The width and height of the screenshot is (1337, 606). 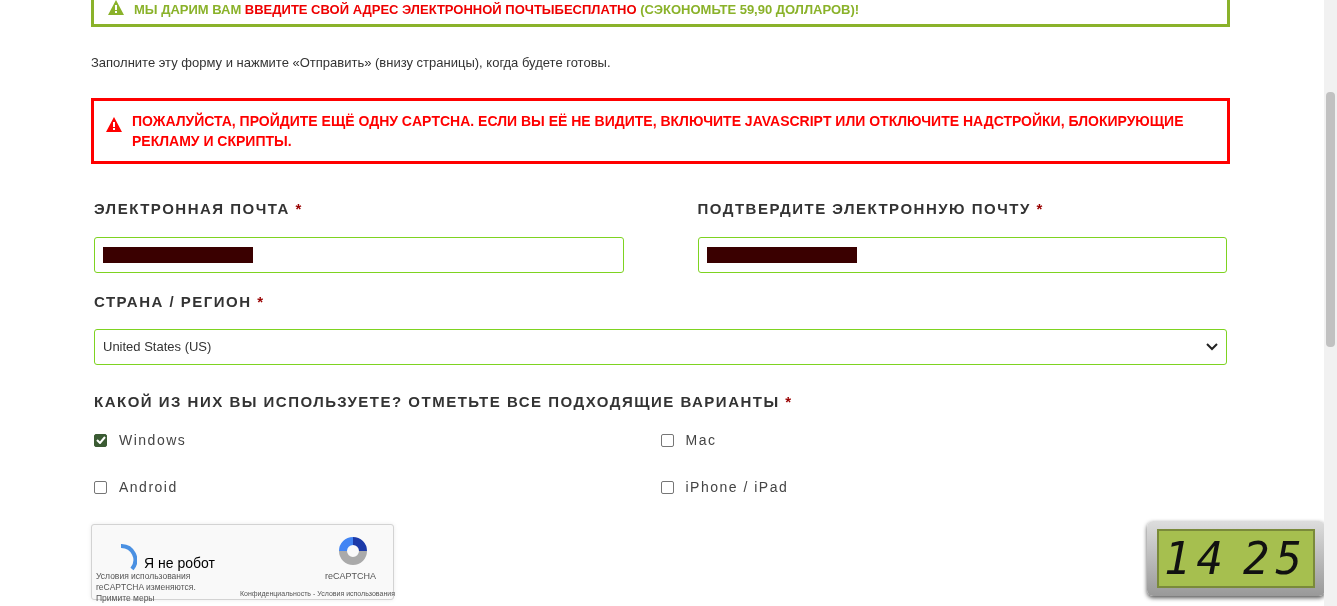 What do you see at coordinates (864, 208) in the screenshot?
I see `field-label: ПОДТВЕРДИТЕ ЭЛЕКТРОННУЮ ПОЧТУ` at bounding box center [864, 208].